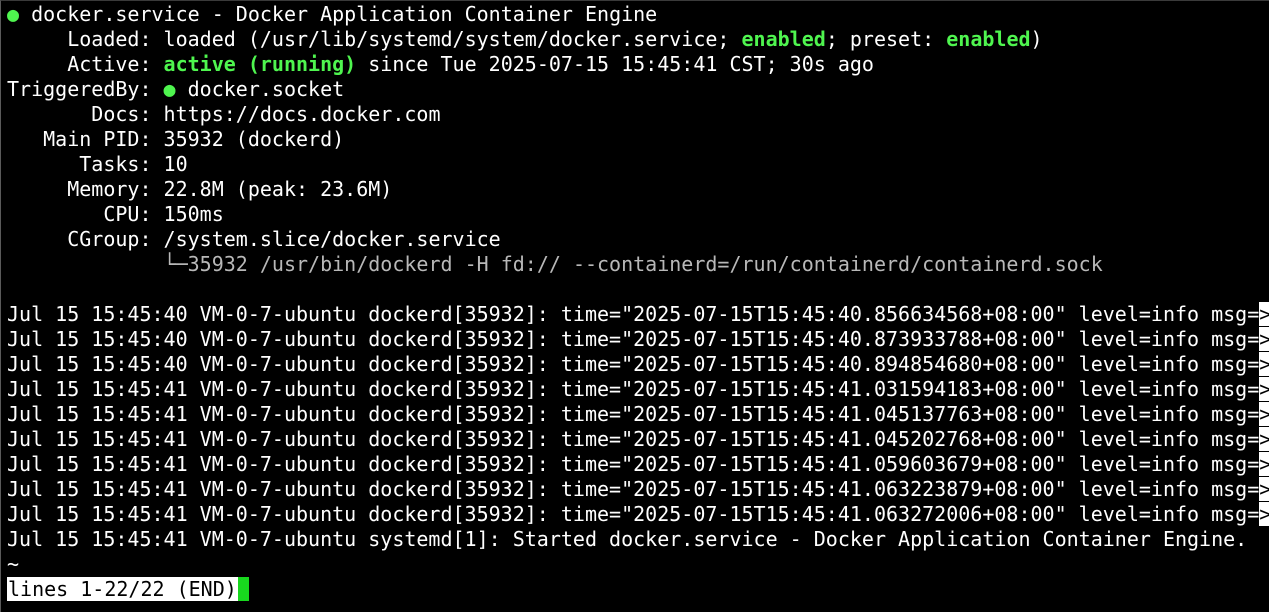  Describe the element at coordinates (193, 214) in the screenshot. I see `cpu-value: 150ms` at that location.